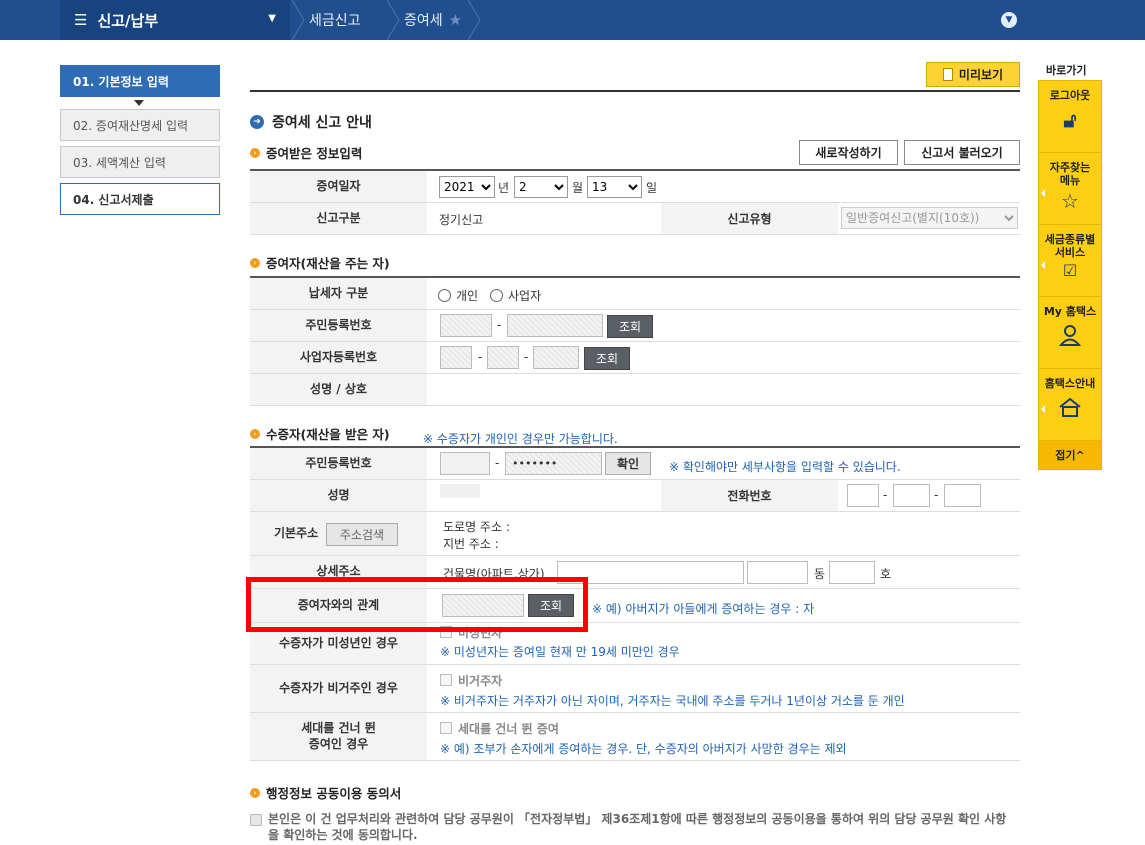 The width and height of the screenshot is (1145, 845). What do you see at coordinates (1009, 20) in the screenshot?
I see `chevron-down-icon: ▼` at bounding box center [1009, 20].